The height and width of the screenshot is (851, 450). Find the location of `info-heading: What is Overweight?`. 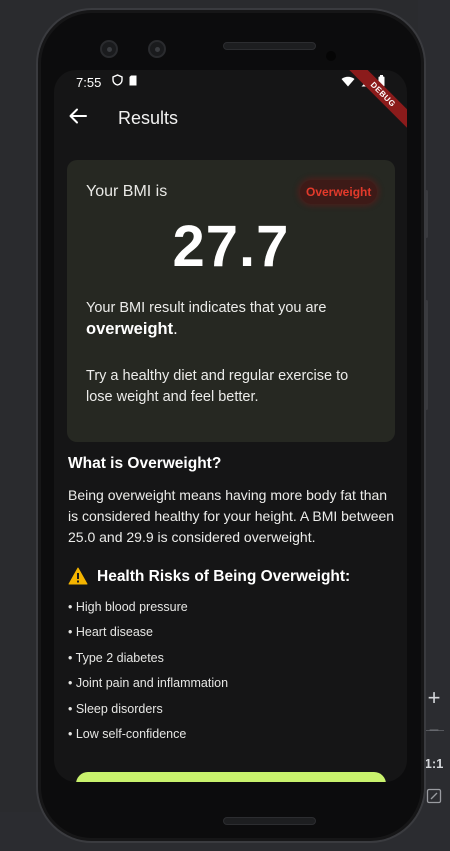

info-heading: What is Overweight? is located at coordinates (145, 463).